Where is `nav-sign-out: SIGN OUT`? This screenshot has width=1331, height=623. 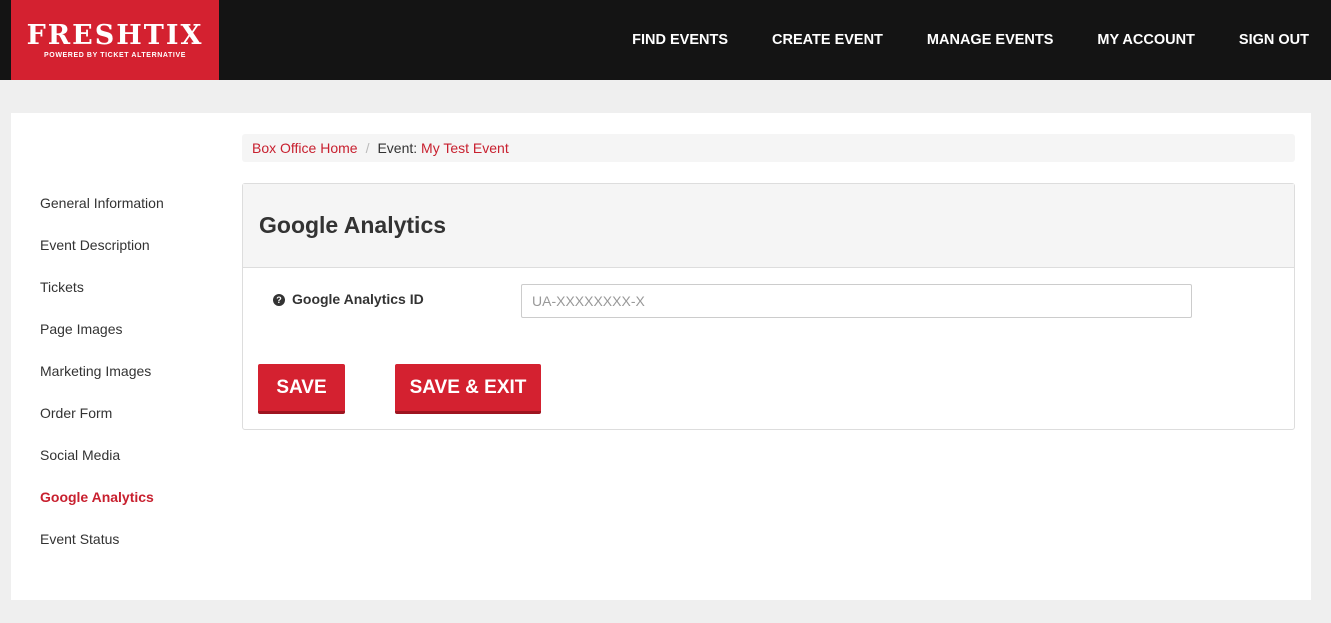
nav-sign-out: SIGN OUT is located at coordinates (1274, 40).